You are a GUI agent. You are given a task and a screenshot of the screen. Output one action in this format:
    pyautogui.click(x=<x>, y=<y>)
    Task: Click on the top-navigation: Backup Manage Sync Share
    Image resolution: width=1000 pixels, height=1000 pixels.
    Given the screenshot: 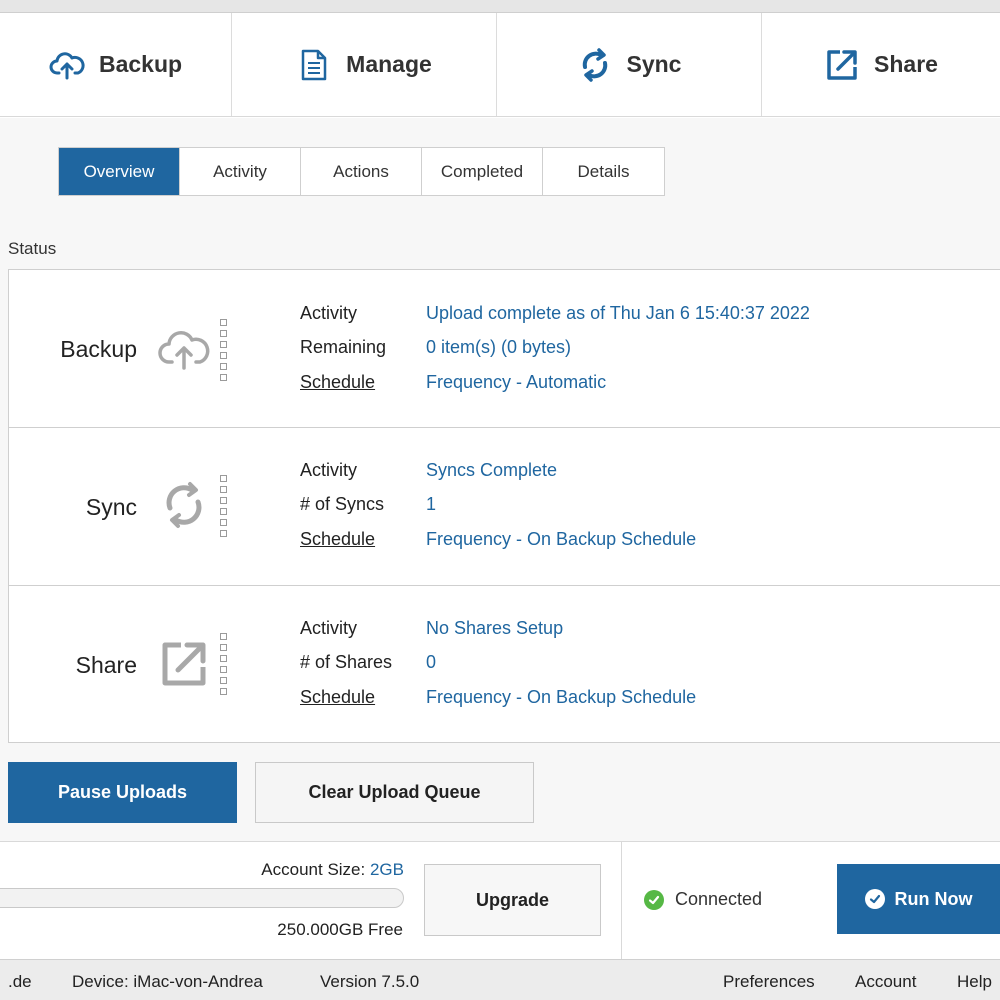 What is the action you would take?
    pyautogui.click(x=500, y=65)
    